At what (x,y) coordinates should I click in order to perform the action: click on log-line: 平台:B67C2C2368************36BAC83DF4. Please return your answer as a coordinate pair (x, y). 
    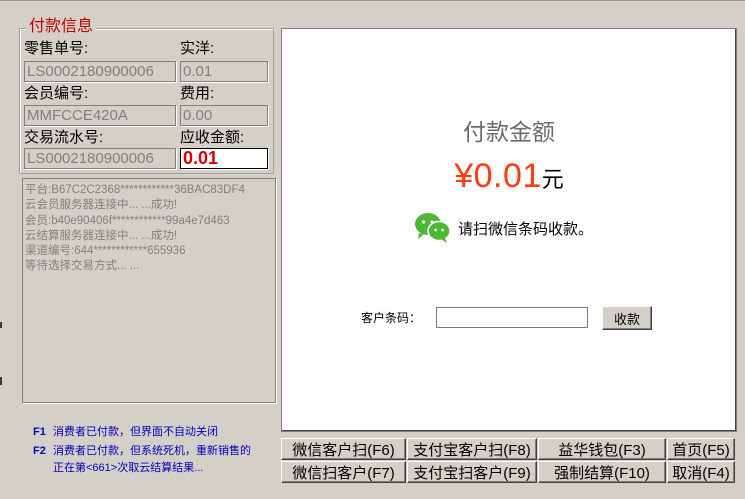
    Looking at the image, I should click on (135, 190).